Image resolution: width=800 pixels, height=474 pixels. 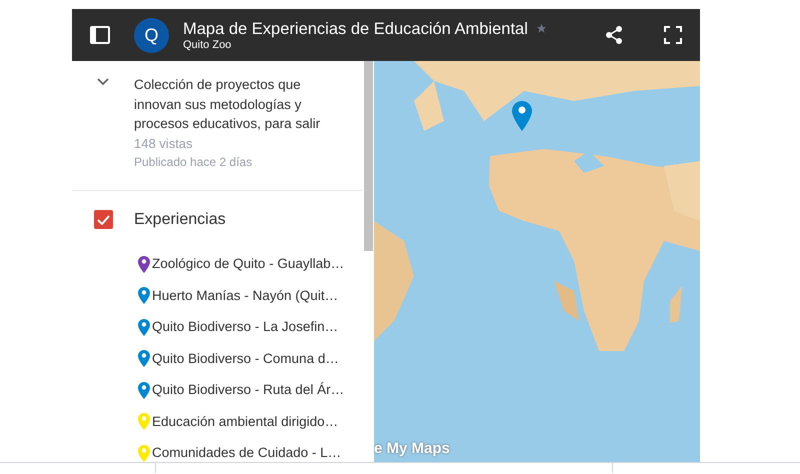 What do you see at coordinates (228, 104) in the screenshot?
I see `map-description: Colección de proyectos que innovan sus metodologías y procesos educativos, para salir` at bounding box center [228, 104].